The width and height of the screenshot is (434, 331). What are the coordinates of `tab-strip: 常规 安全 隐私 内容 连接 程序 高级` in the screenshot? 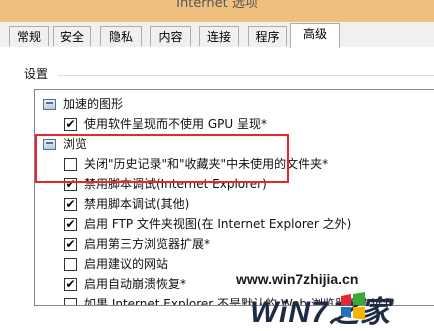 It's located at (217, 35).